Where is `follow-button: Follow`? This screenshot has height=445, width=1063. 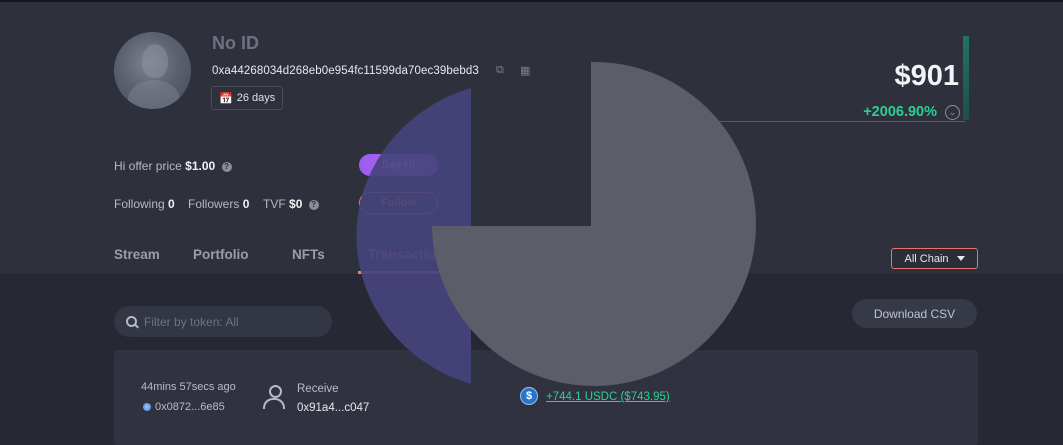
follow-button: Follow is located at coordinates (398, 203).